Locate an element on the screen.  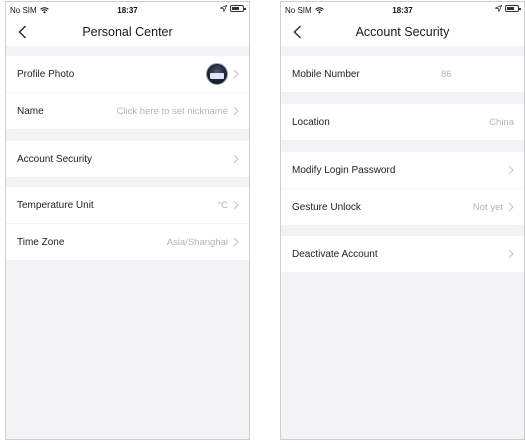
modify-login-password-row: Modify Login Password is located at coordinates (402, 170).